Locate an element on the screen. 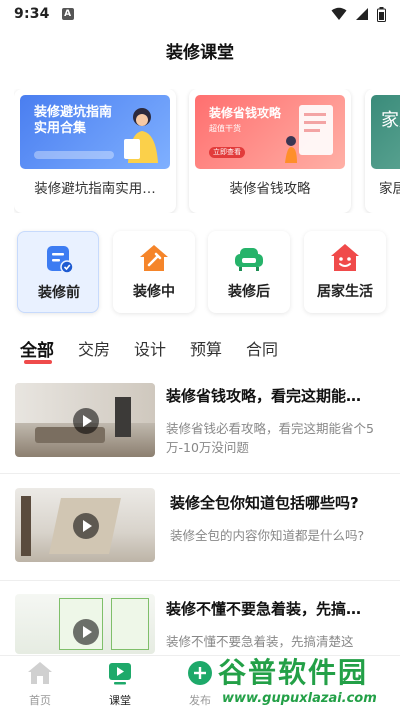 Image resolution: width=400 pixels, height=711 pixels. house-tool-icon is located at coordinates (154, 258).